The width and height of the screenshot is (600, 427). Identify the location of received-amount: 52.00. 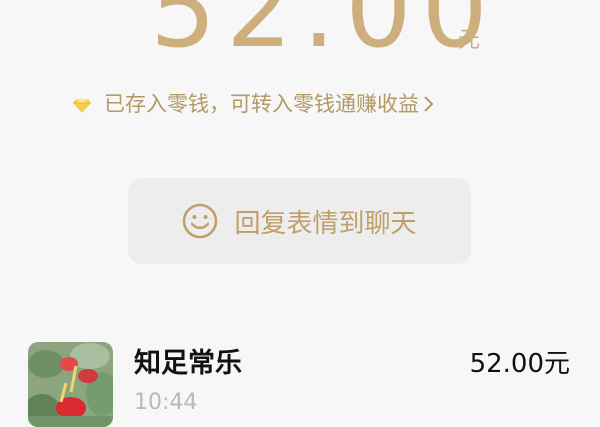
(324, 35).